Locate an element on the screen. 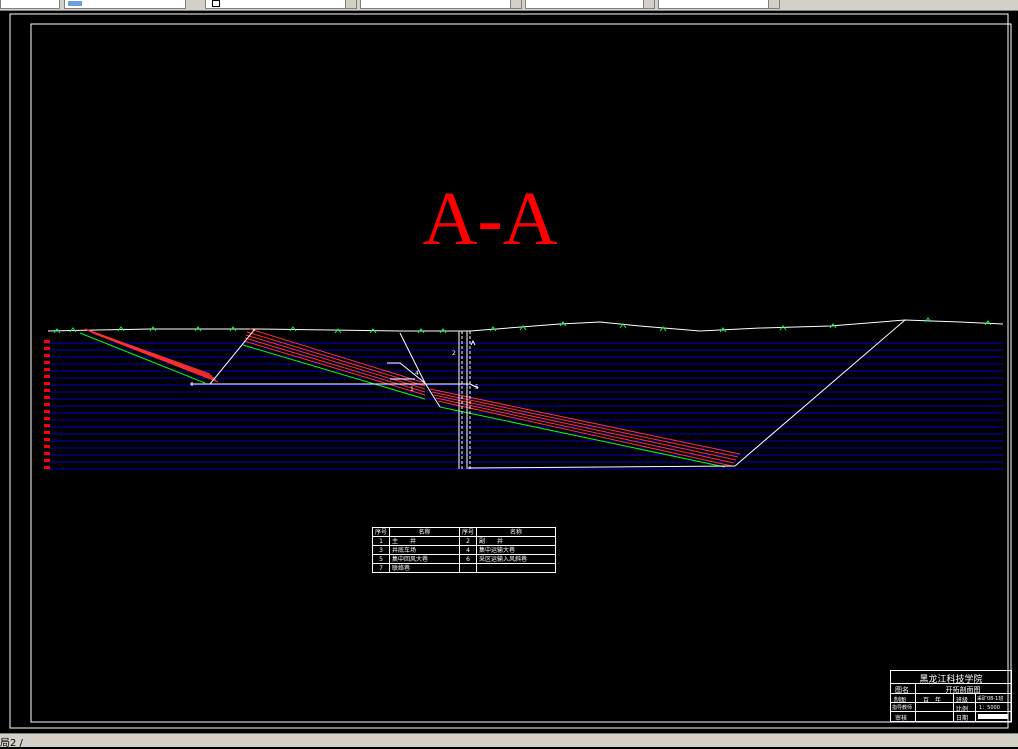 The height and width of the screenshot is (749, 1018). legend-row: 7 联络巷 is located at coordinates (463, 568).